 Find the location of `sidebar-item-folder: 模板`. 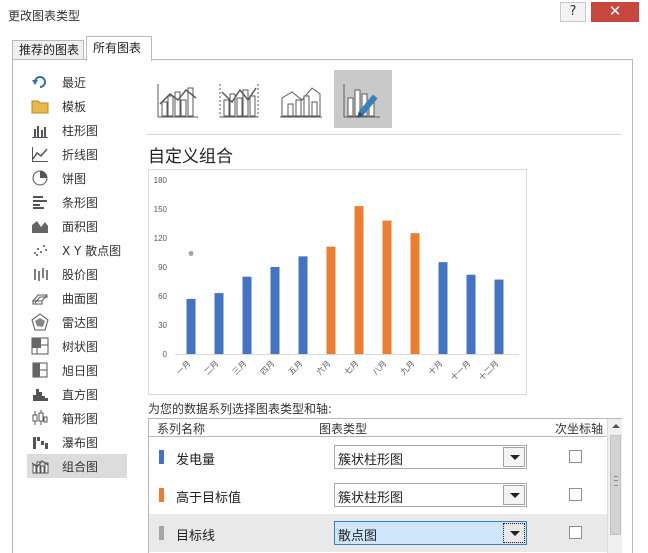

sidebar-item-folder: 模板 is located at coordinates (77, 106).